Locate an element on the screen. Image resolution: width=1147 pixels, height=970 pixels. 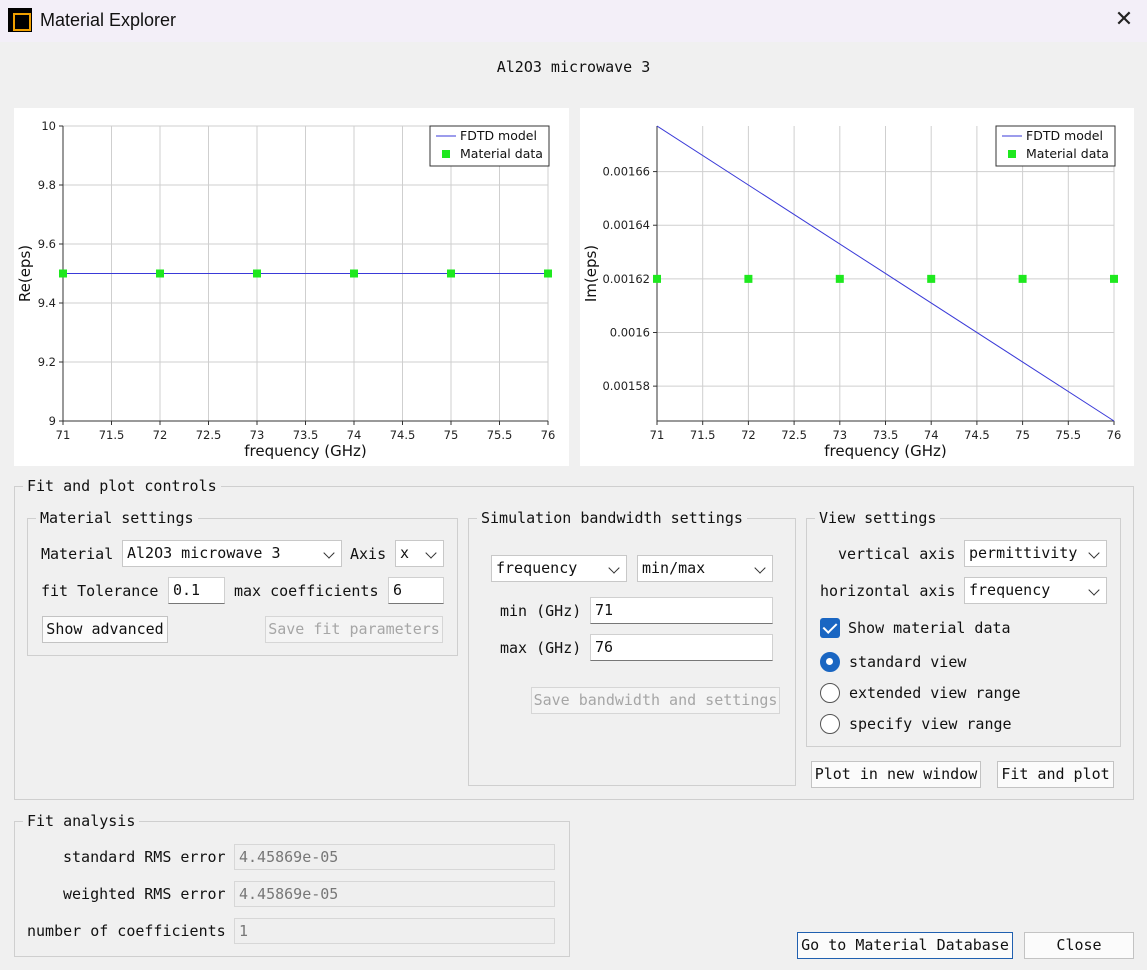
y-tick-label: 0.00158 is located at coordinates (626, 386).